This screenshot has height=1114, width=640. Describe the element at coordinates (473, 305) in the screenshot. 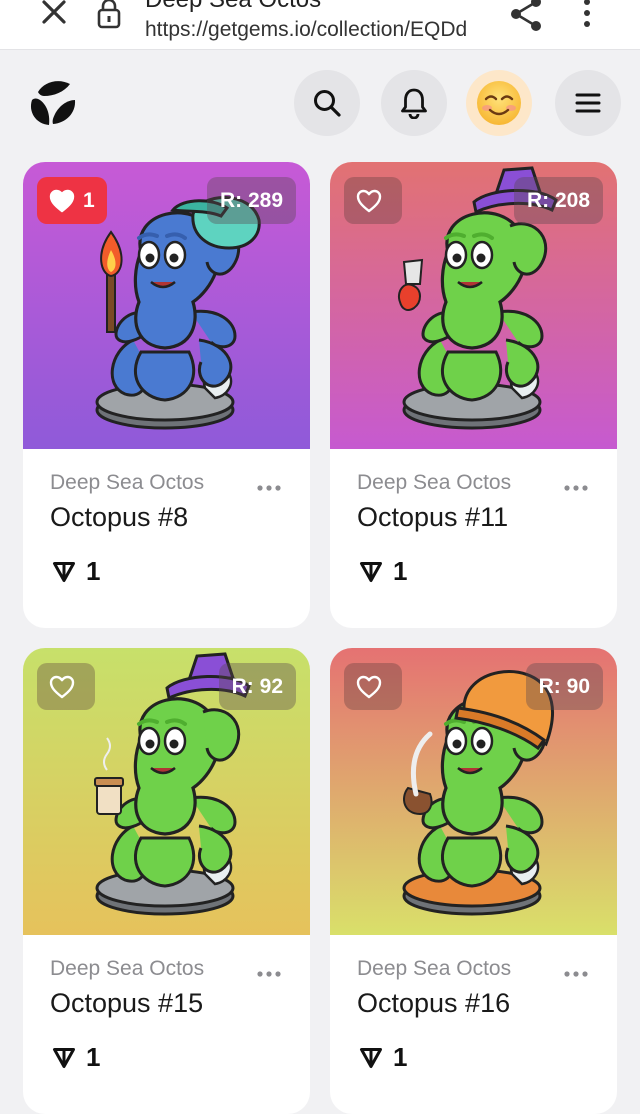

I see `nft-image: R: 208` at that location.